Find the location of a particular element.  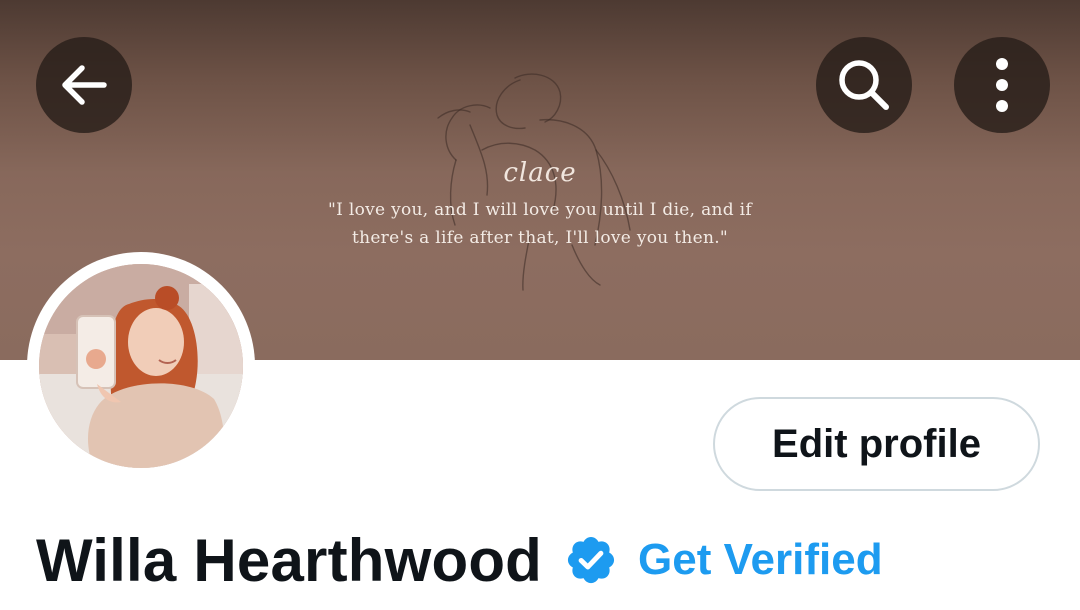

profile-name-row: Willa Hearthwood Get Verified is located at coordinates (459, 560).